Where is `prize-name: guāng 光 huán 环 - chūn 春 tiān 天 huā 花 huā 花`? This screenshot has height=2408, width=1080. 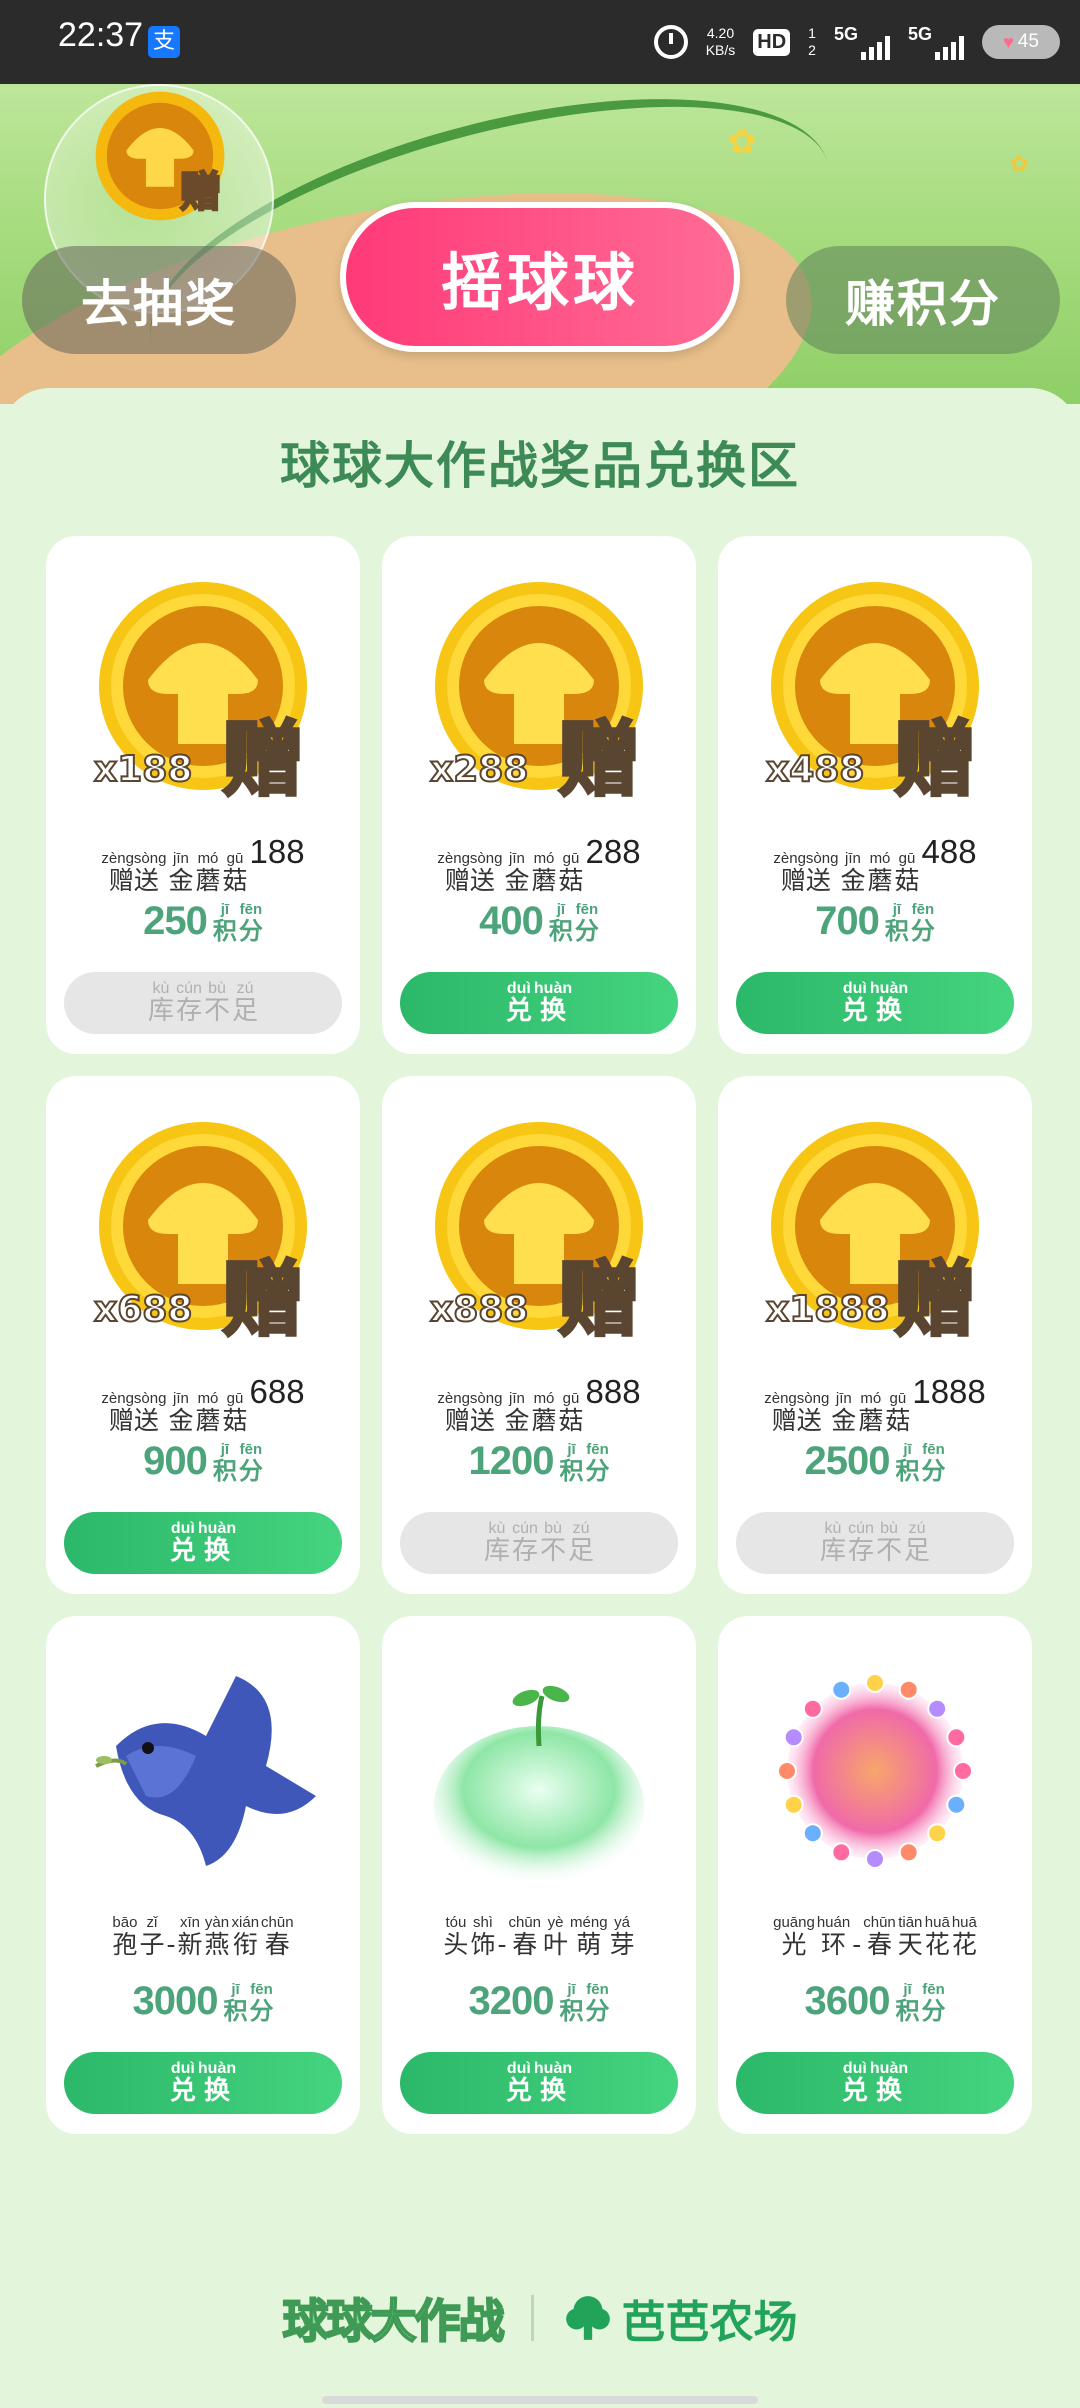
prize-name: guāng 光 huán 环 - chūn 春 tiān 天 huā 花 huā 花 is located at coordinates (875, 1935).